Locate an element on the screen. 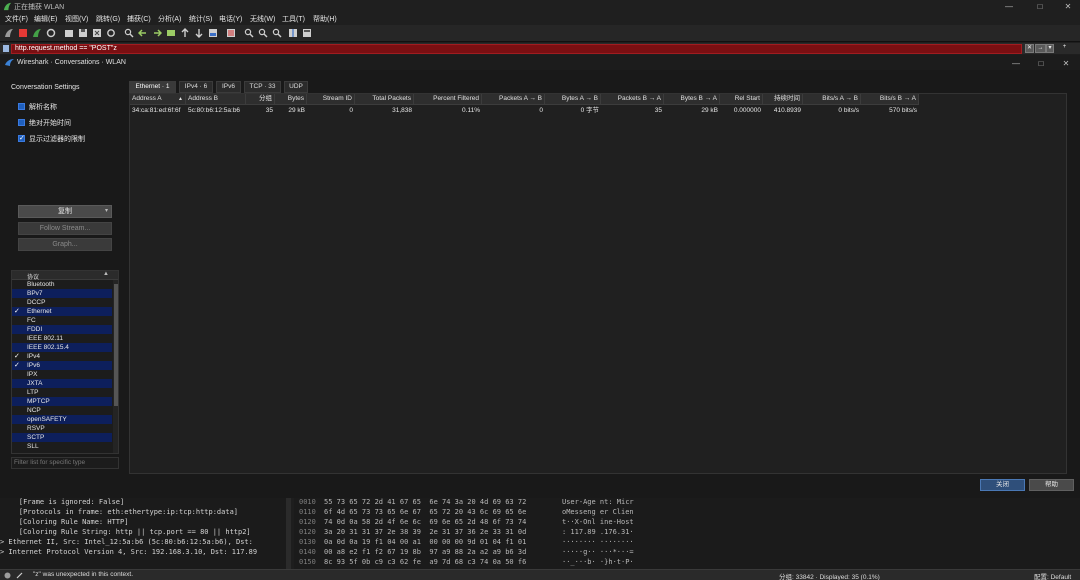  last-packet-icon is located at coordinates (199, 33).